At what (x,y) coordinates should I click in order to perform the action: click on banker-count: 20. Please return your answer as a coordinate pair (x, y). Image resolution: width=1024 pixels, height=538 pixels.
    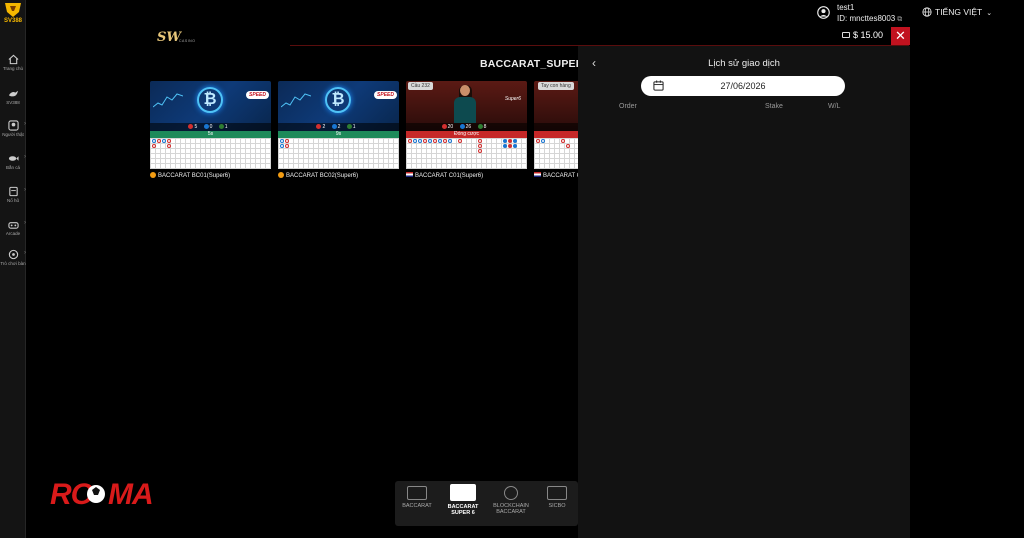
    Looking at the image, I should click on (450, 127).